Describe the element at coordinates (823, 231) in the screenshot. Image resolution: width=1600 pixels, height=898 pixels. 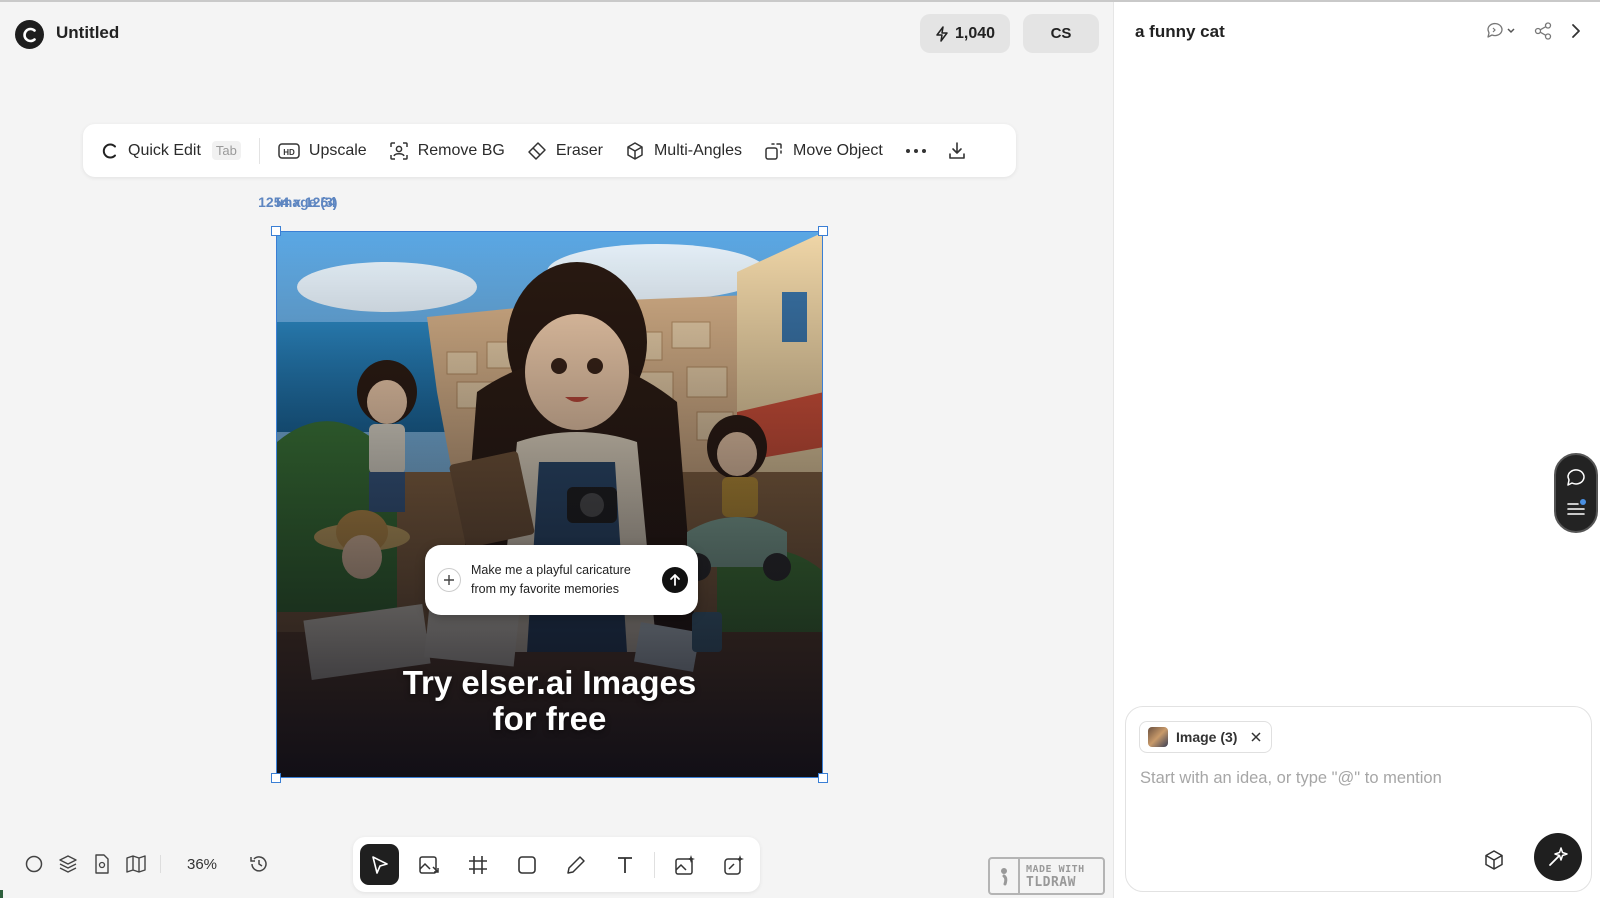
I see `resize-handle-top-right` at that location.